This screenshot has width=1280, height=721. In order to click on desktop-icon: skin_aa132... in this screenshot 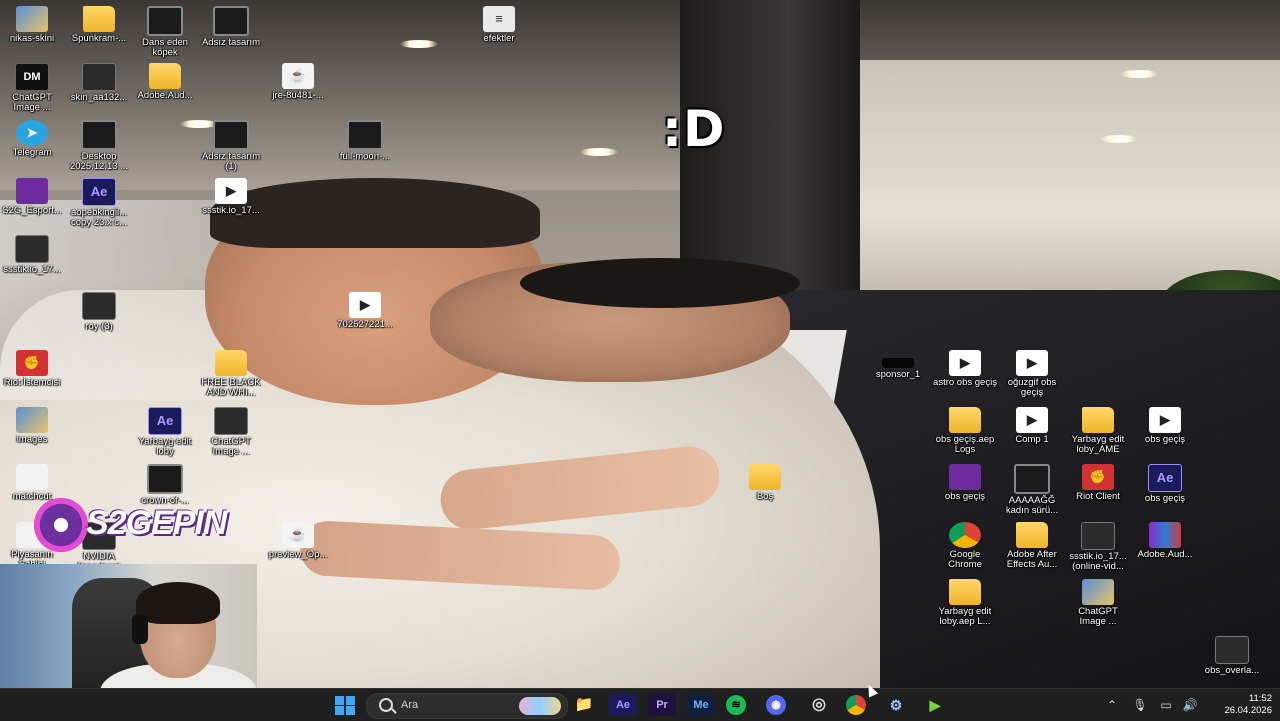, I will do `click(99, 82)`.